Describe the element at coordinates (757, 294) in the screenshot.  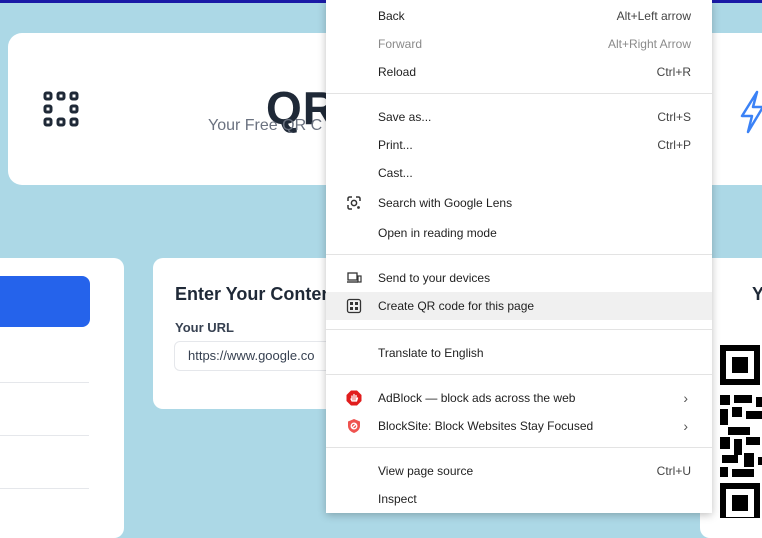
I see `preview-heading: Y` at that location.